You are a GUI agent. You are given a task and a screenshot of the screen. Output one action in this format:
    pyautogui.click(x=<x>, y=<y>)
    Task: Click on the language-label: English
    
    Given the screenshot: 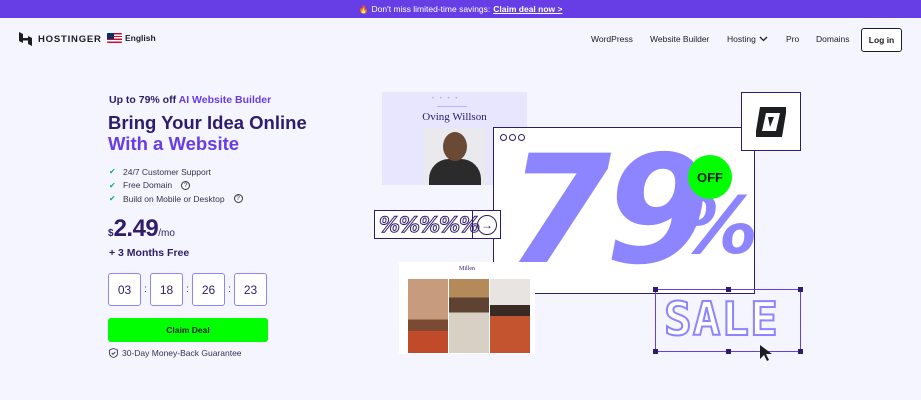 What is the action you would take?
    pyautogui.click(x=140, y=38)
    